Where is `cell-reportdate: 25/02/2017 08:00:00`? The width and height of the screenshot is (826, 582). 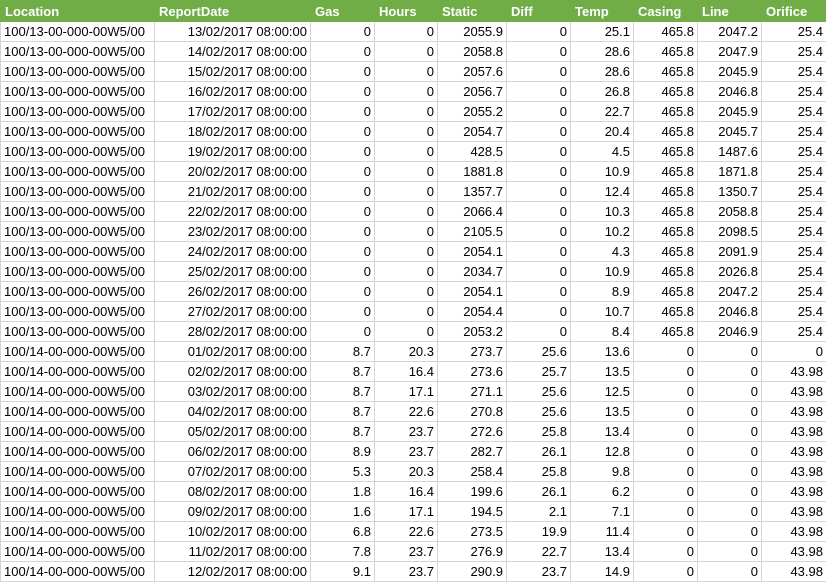
cell-reportdate: 25/02/2017 08:00:00 is located at coordinates (233, 272).